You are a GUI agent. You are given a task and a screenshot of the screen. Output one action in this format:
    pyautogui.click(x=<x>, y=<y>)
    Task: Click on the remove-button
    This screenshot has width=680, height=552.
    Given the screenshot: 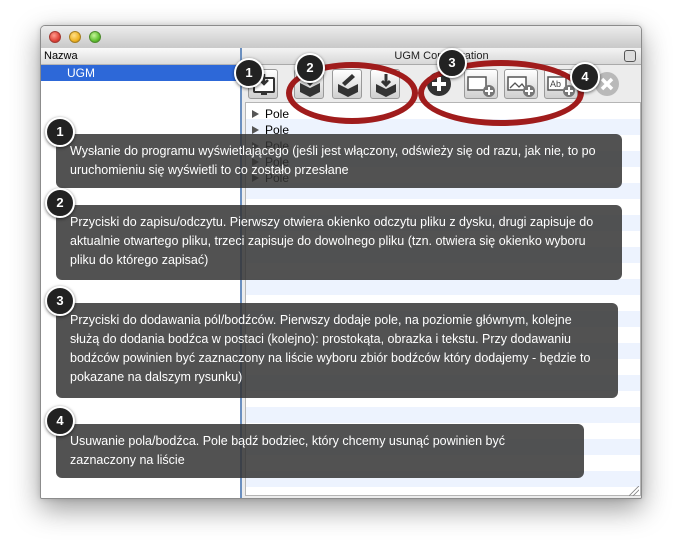 What is the action you would take?
    pyautogui.click(x=607, y=84)
    